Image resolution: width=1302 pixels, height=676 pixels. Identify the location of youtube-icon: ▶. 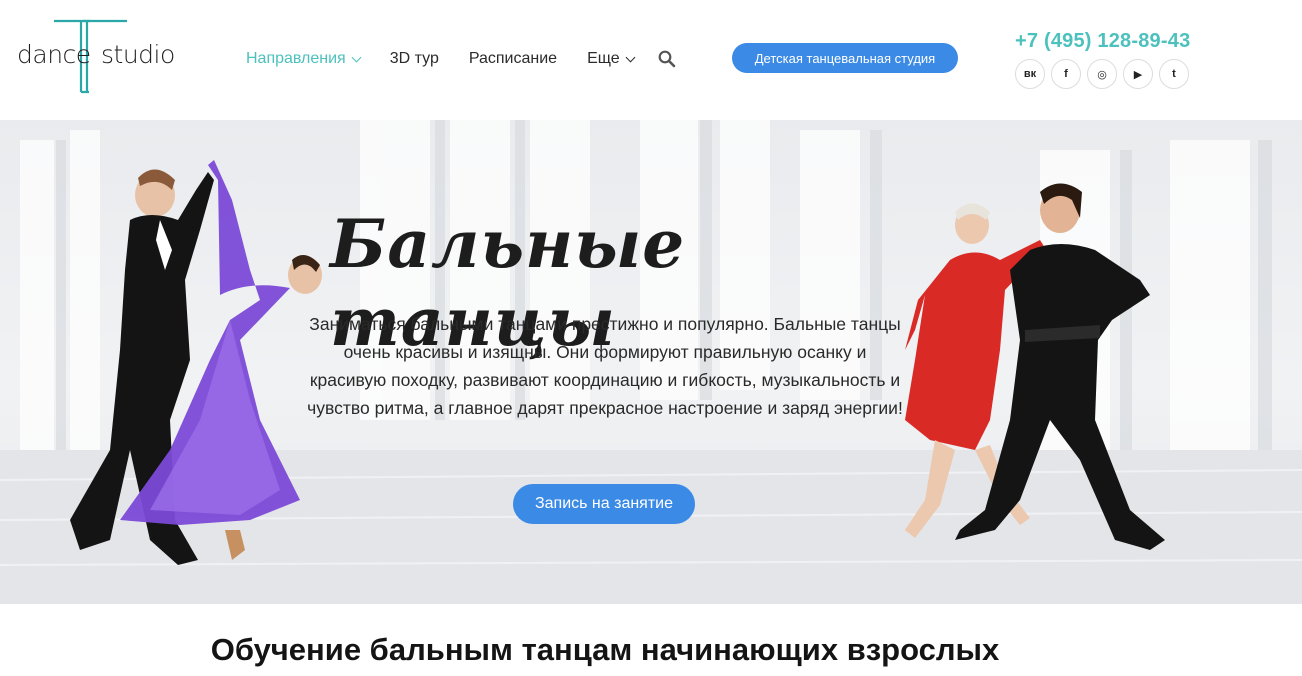
(1138, 74).